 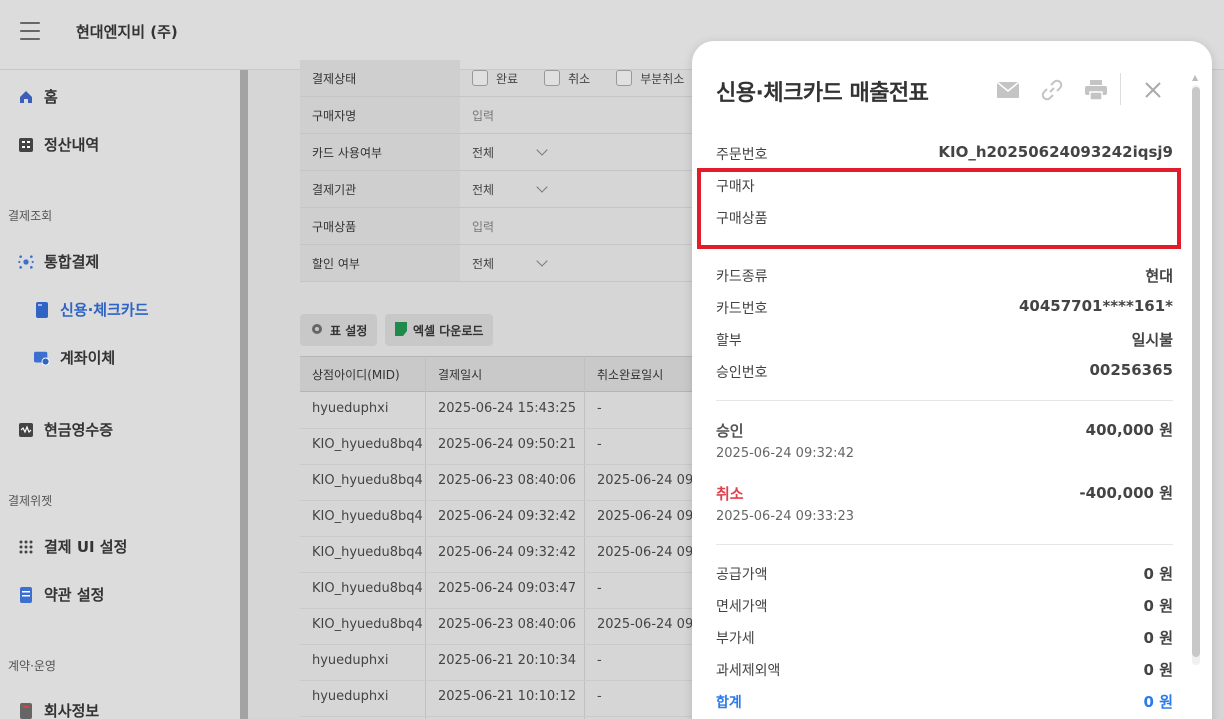 I want to click on sidebar-item-label: 회사정보, so click(x=72, y=710).